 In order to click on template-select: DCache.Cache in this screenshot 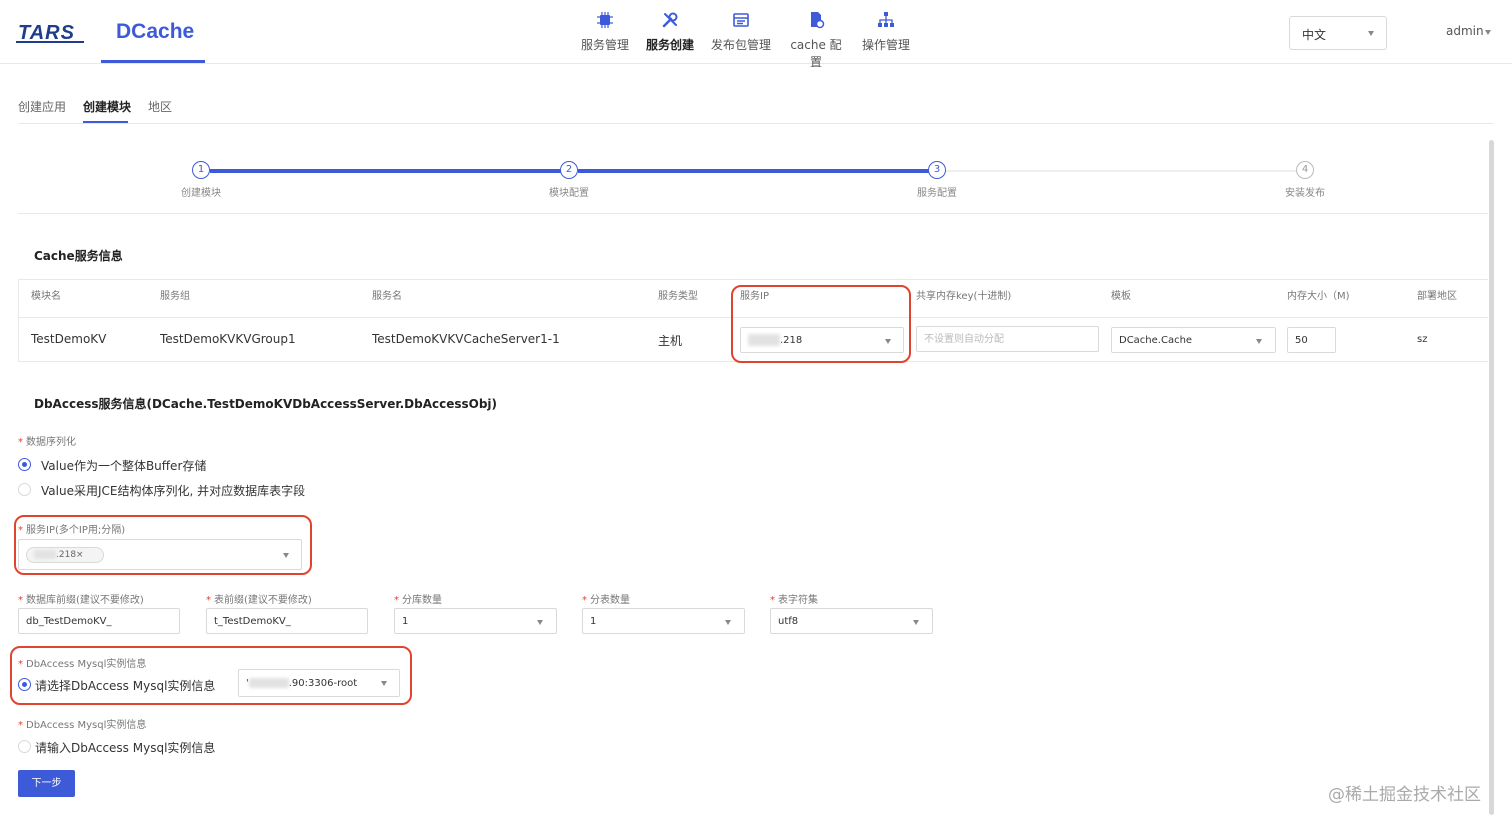, I will do `click(1193, 340)`.